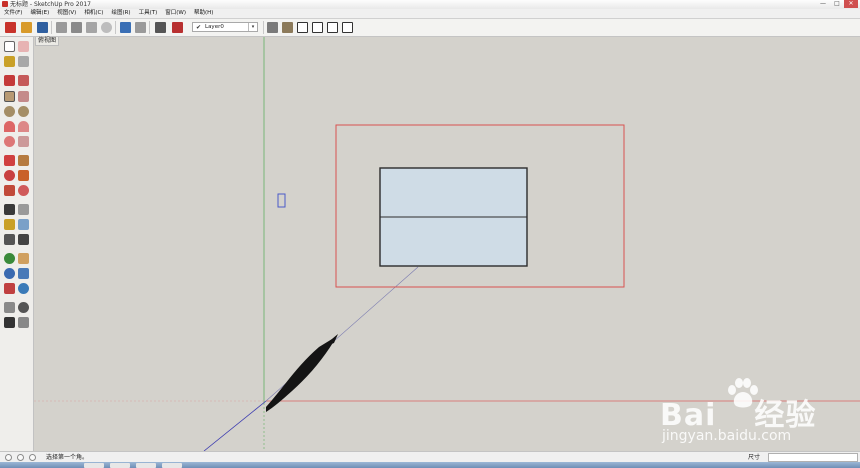  Describe the element at coordinates (287, 27) in the screenshot. I see `top-view-icon` at that location.